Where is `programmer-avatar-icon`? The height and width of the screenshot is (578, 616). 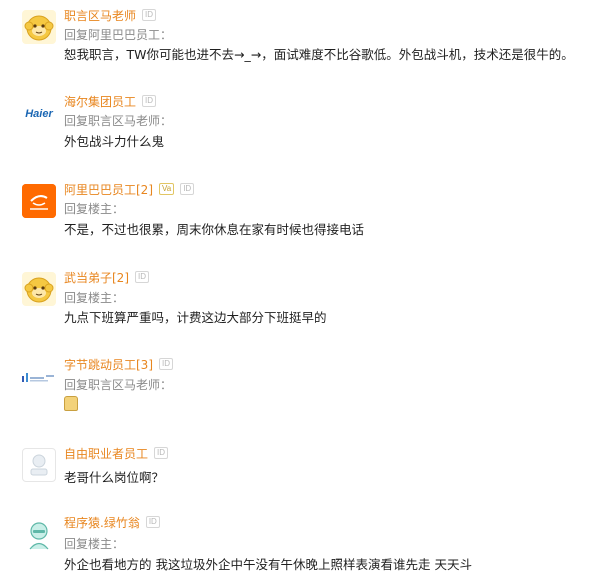 programmer-avatar-icon is located at coordinates (39, 535).